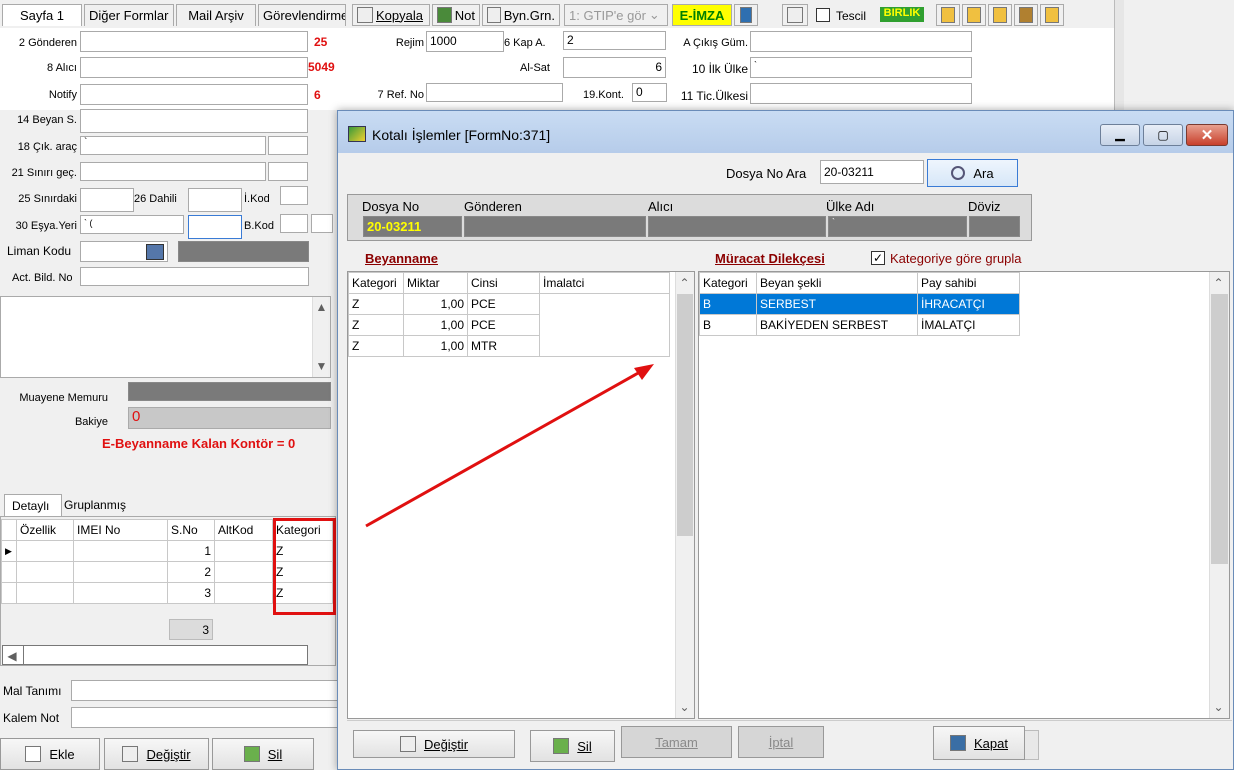 This screenshot has width=1234, height=770. Describe the element at coordinates (191, 551) in the screenshot. I see `cell: 1` at that location.